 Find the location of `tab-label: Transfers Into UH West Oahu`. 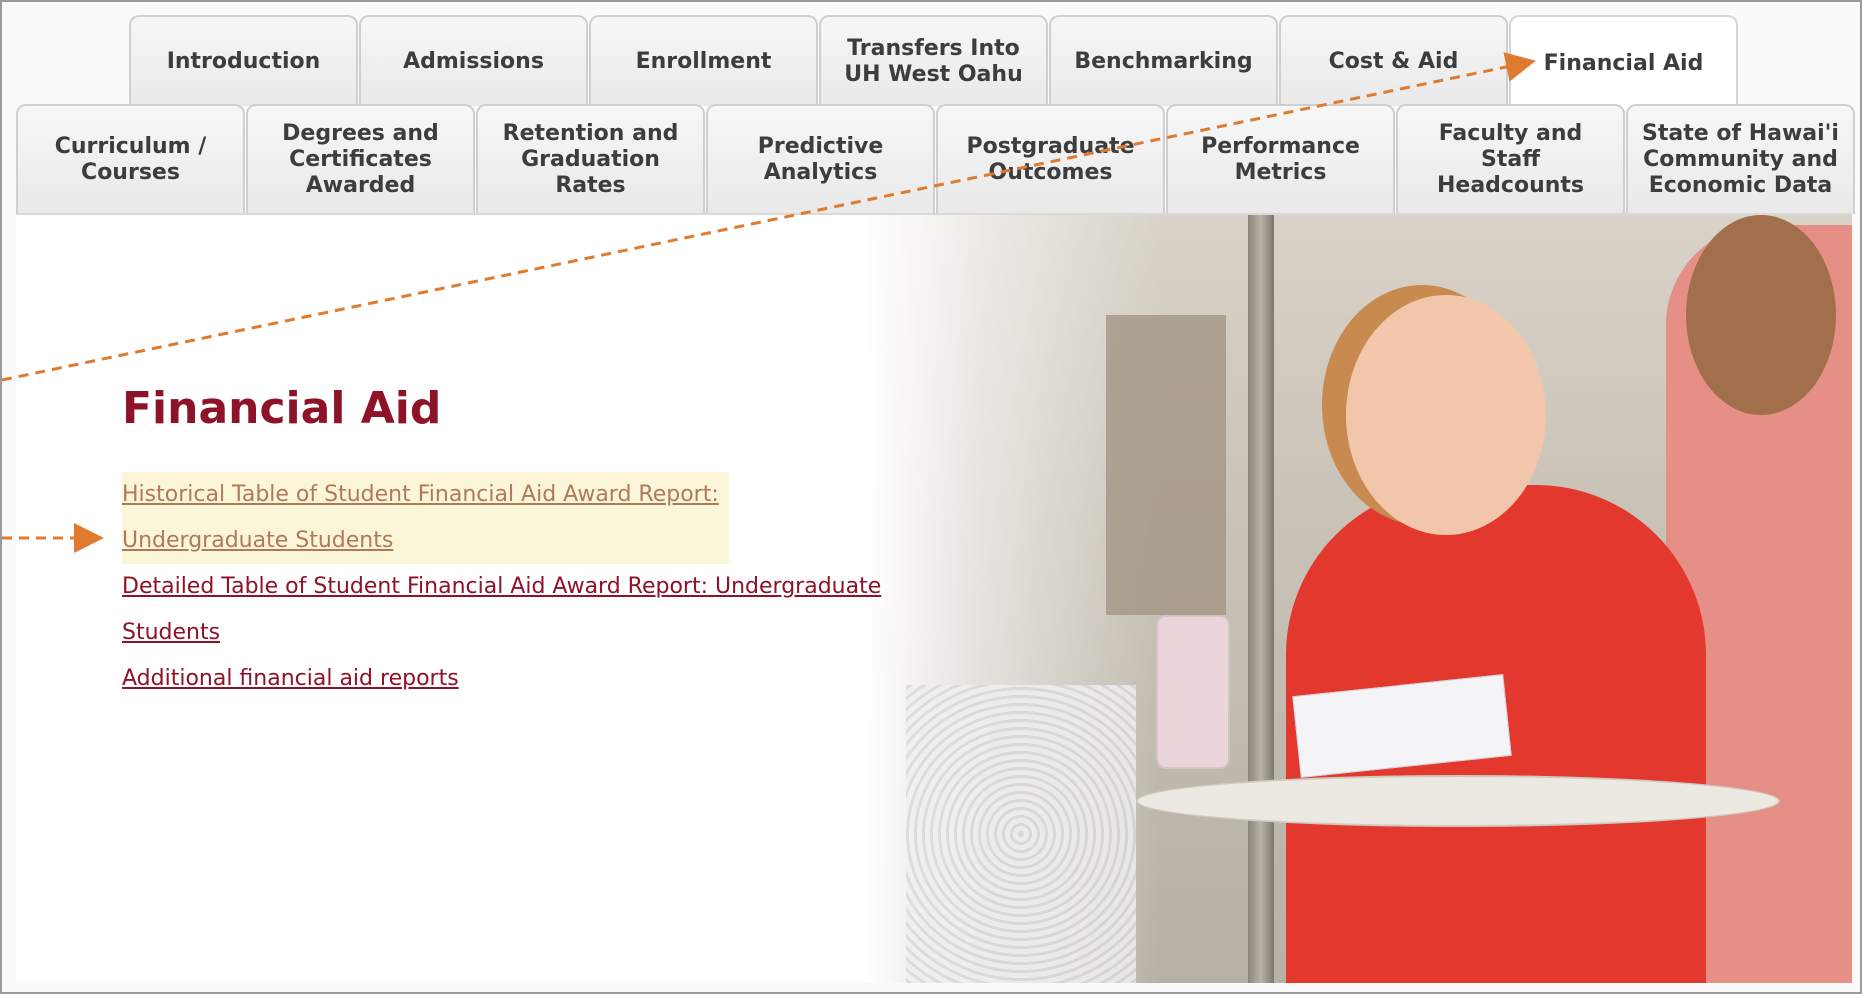

tab-label: Transfers Into UH West Oahu is located at coordinates (933, 61).